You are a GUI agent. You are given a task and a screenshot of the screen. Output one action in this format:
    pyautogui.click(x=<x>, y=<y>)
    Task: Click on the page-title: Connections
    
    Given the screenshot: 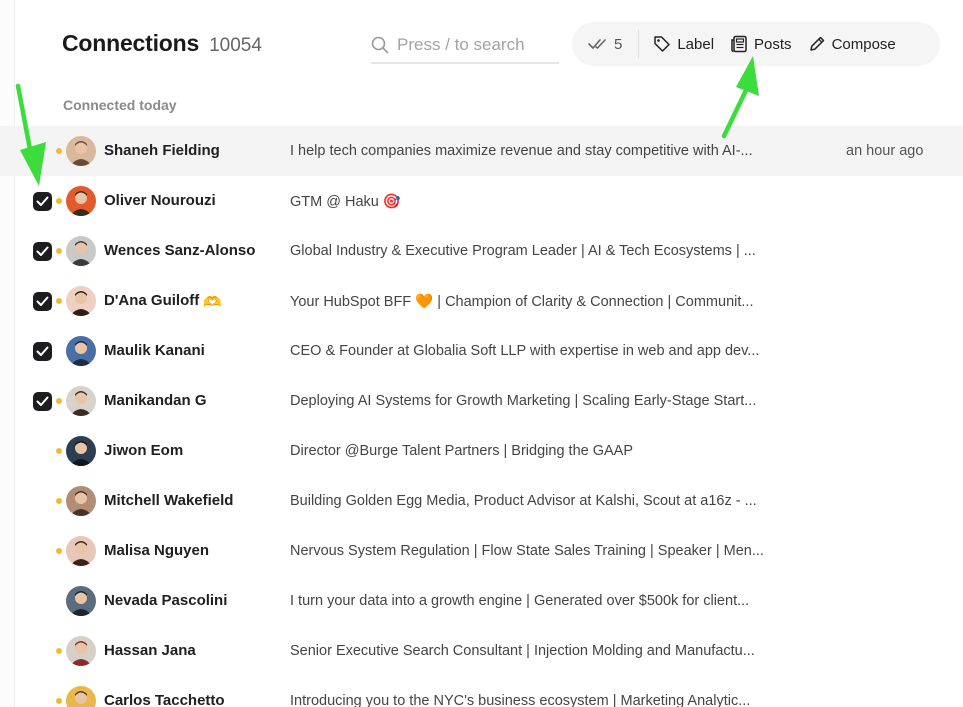 What is the action you would take?
    pyautogui.click(x=131, y=43)
    